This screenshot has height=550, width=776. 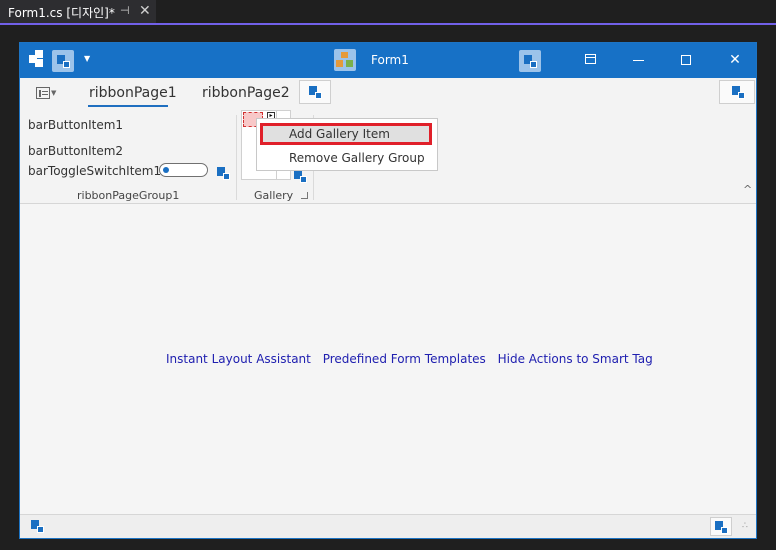 What do you see at coordinates (133, 93) in the screenshot?
I see `tab-ribbonpage1: ribbonPage1` at bounding box center [133, 93].